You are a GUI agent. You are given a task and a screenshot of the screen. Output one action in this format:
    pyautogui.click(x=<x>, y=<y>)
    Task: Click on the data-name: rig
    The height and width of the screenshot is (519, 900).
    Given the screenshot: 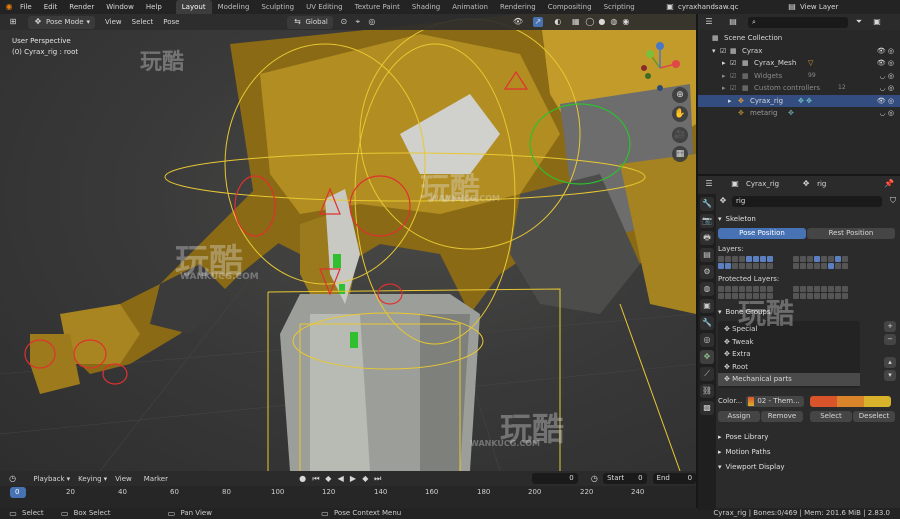 What is the action you would take?
    pyautogui.click(x=821, y=184)
    